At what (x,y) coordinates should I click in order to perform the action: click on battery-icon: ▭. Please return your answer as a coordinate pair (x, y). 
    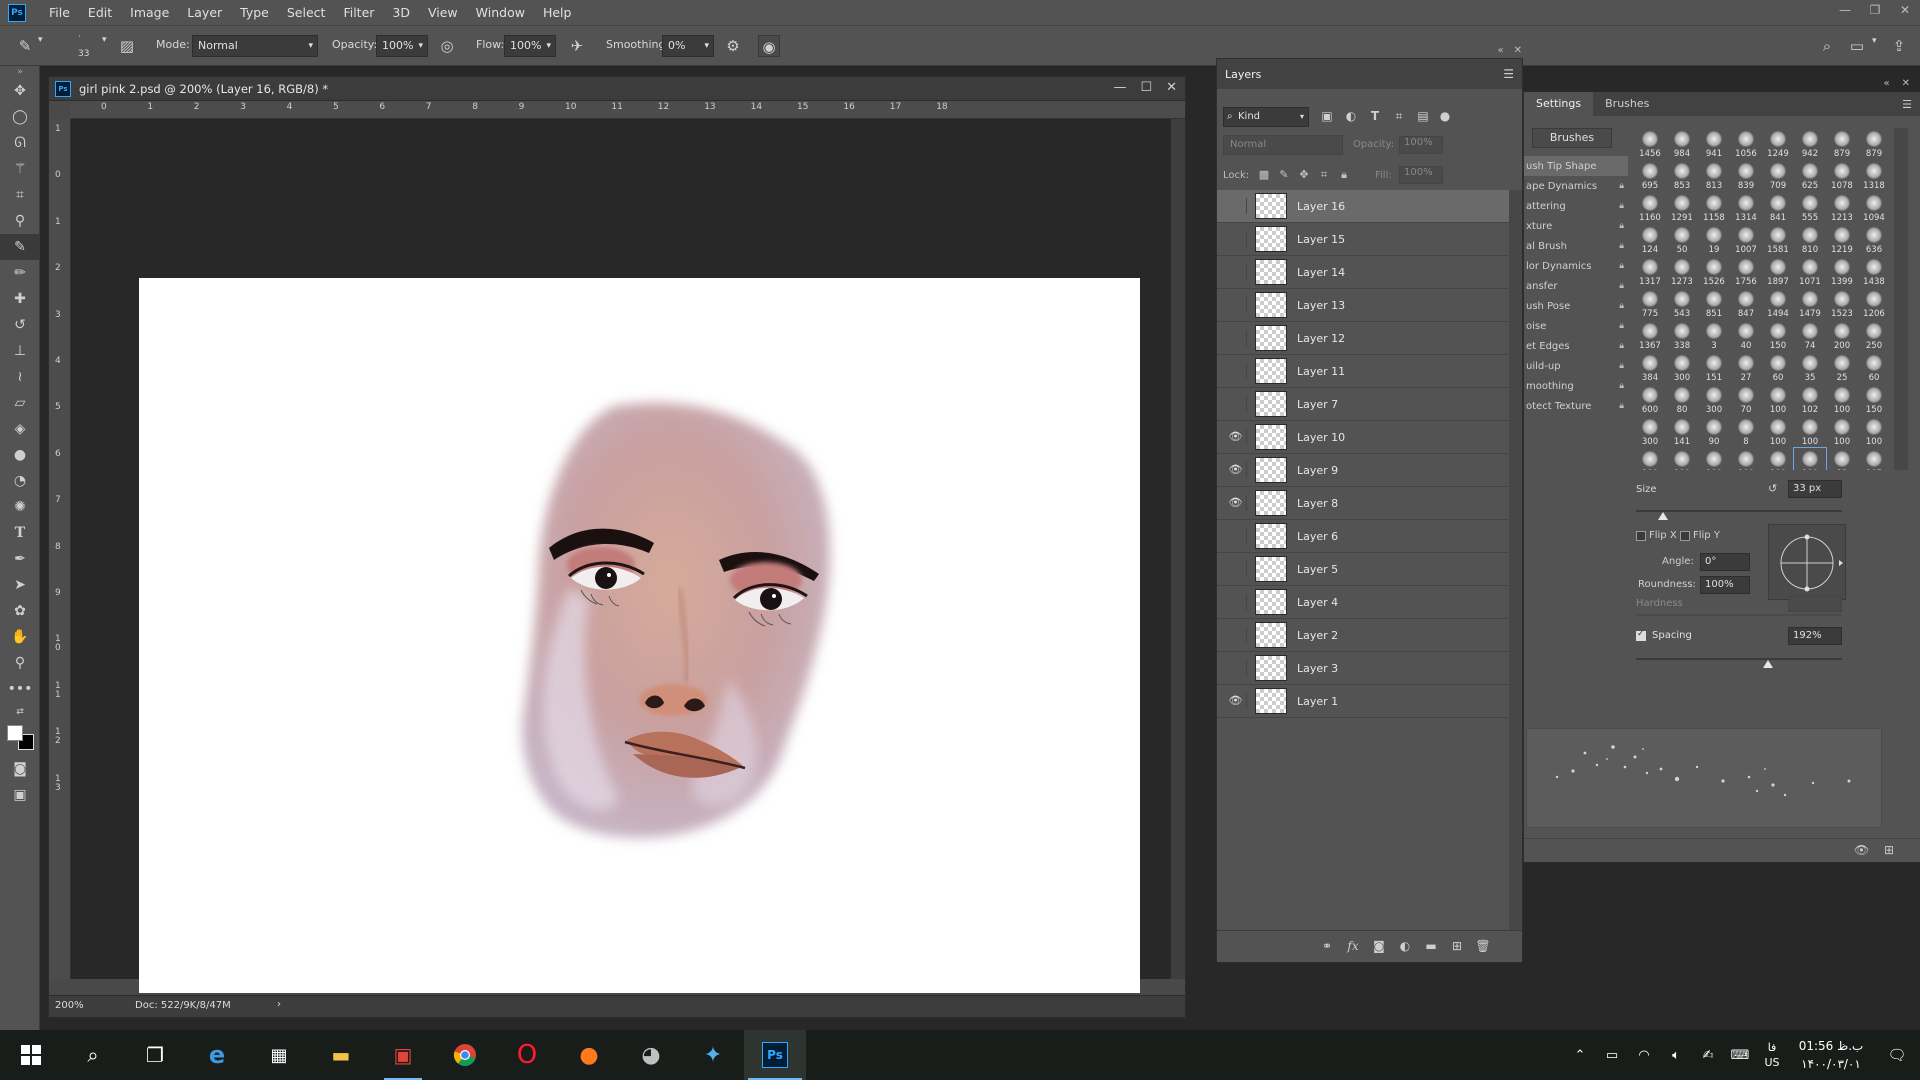
    Looking at the image, I should click on (1612, 1055).